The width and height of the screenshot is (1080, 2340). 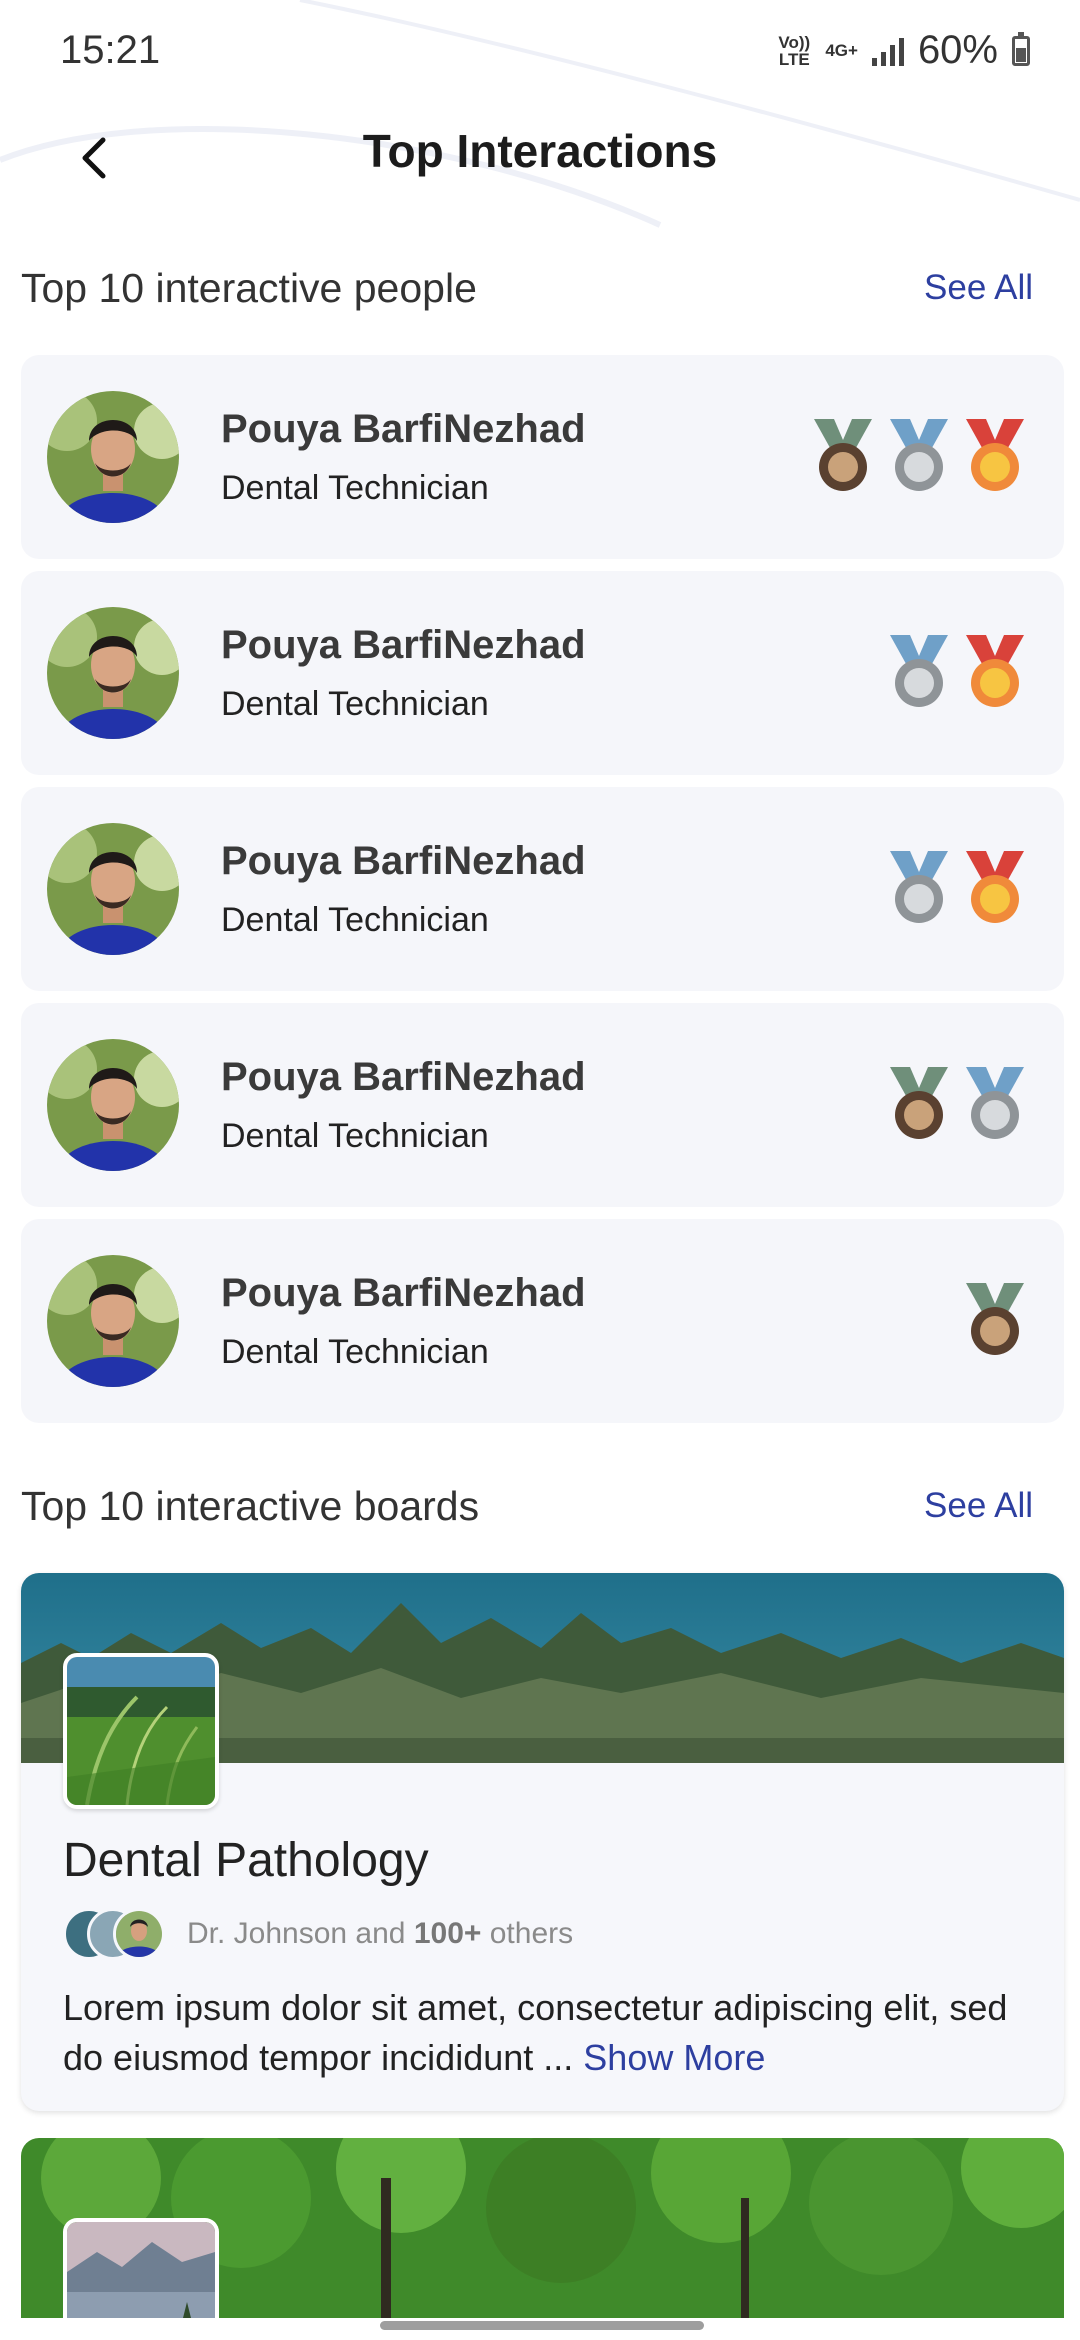 I want to click on members-text: Dr. Johnson and 100+ others, so click(x=380, y=1934).